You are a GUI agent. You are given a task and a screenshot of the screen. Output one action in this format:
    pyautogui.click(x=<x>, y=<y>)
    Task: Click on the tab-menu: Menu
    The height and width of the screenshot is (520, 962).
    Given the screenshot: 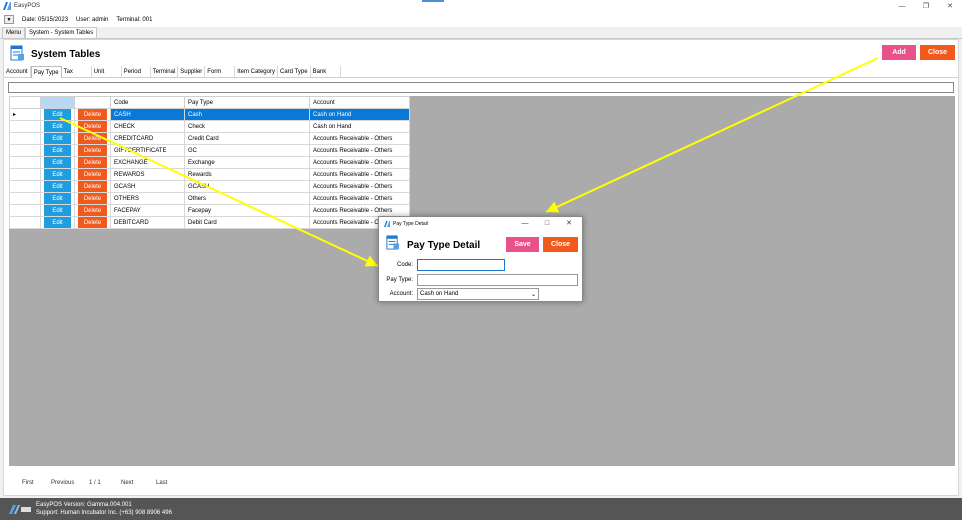 What is the action you would take?
    pyautogui.click(x=14, y=32)
    